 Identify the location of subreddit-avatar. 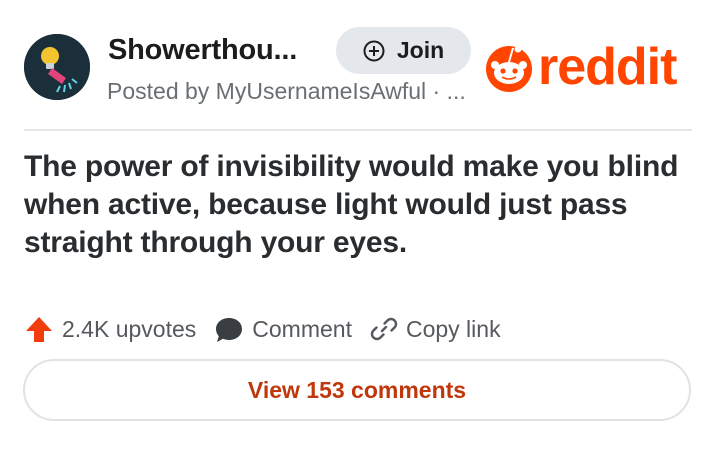
(57, 67).